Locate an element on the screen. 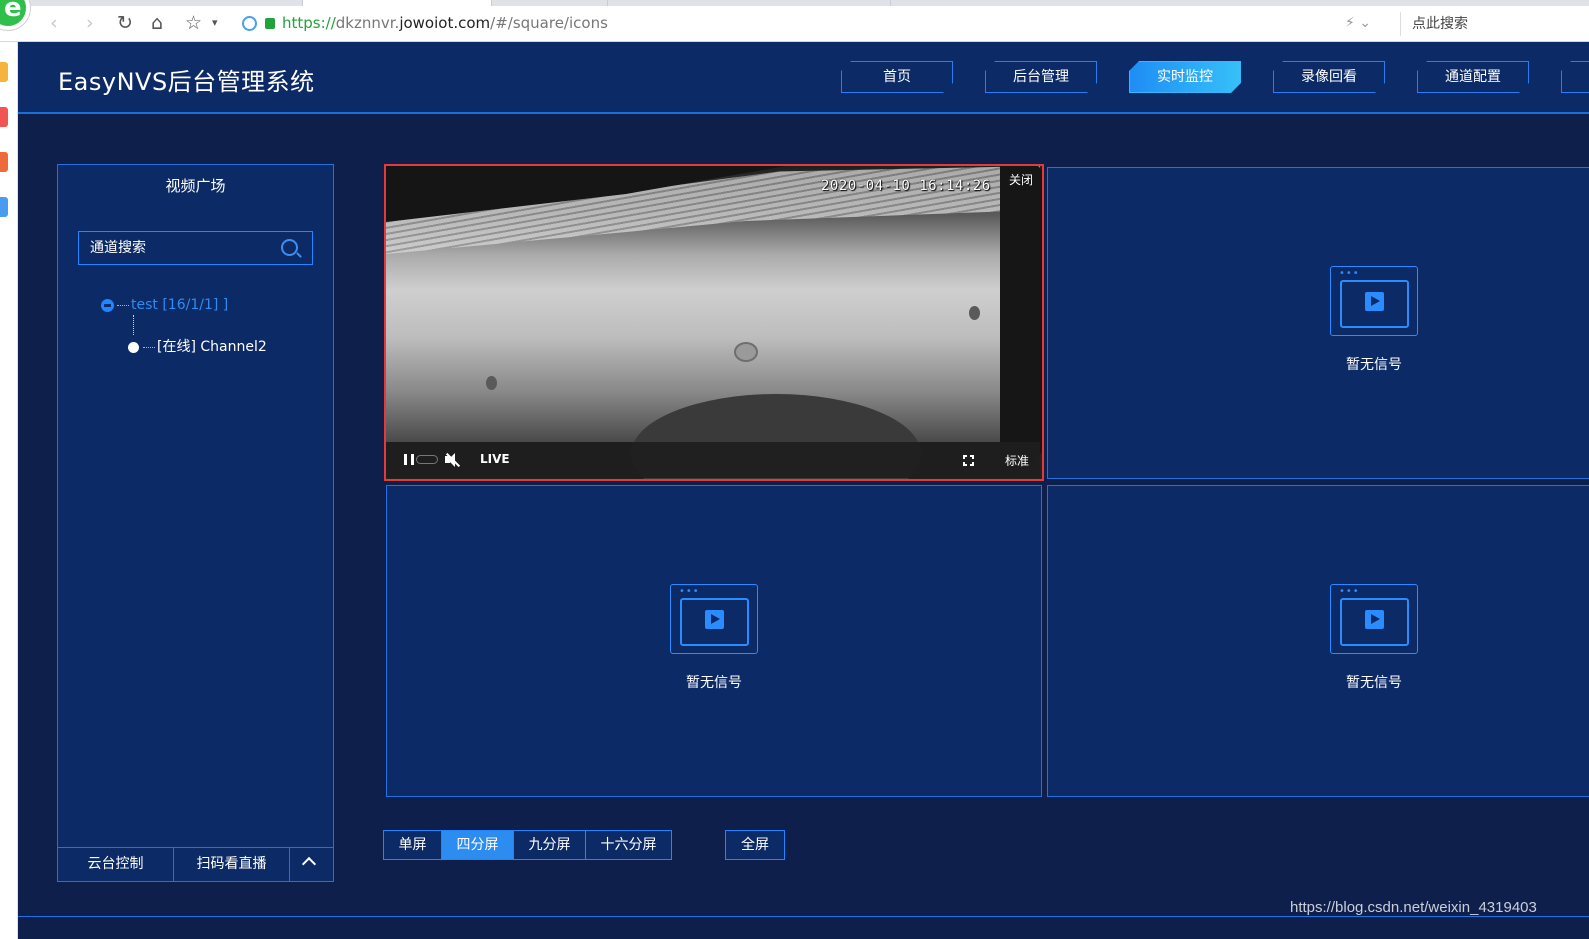 This screenshot has width=1589, height=939. browser-search-box: 点此搜索 is located at coordinates (1494, 24).